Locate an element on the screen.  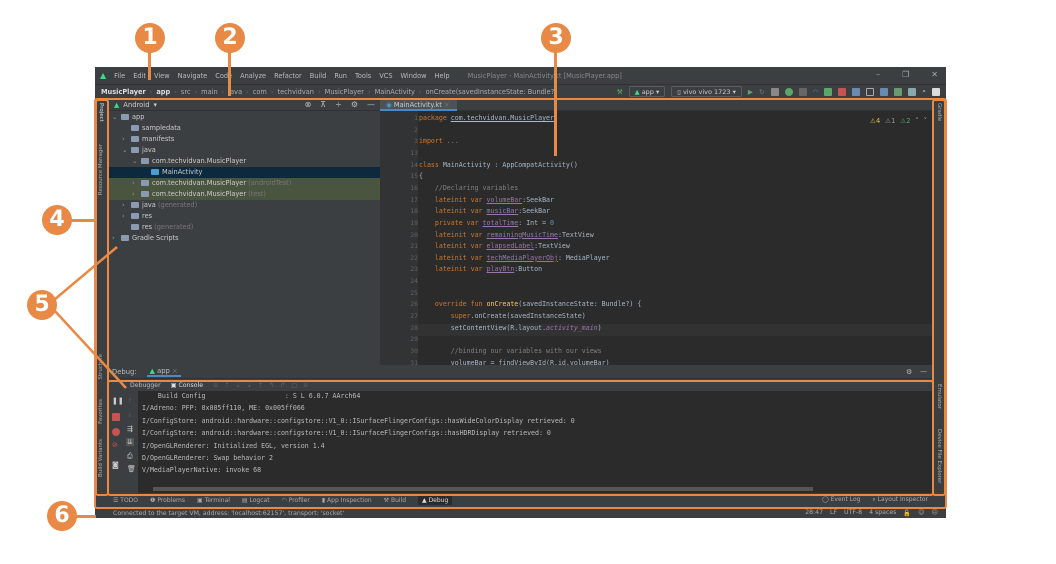
annotation-marker-3: 3 is located at coordinates (556, 38).